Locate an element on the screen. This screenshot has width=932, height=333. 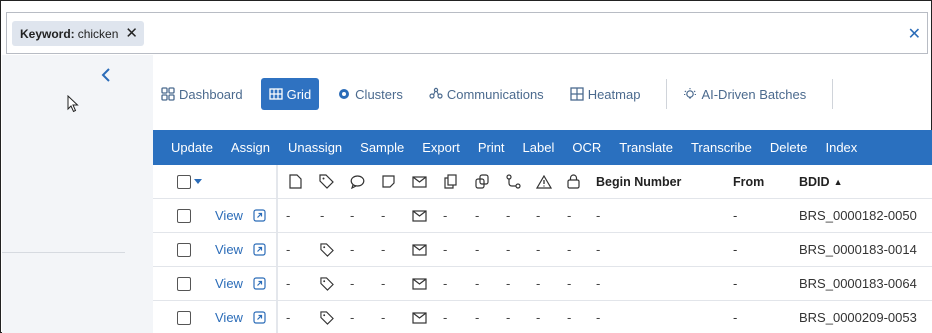
remove-chip-icon: ✕ is located at coordinates (131, 33).